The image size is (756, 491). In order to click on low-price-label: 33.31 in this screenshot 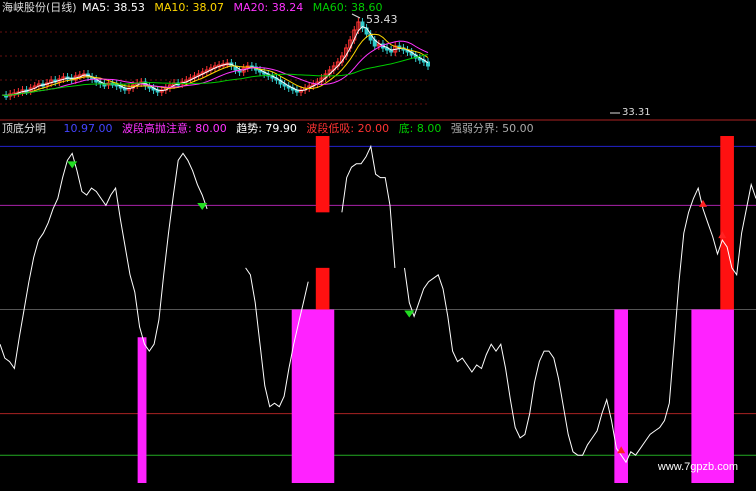, I will do `click(636, 112)`.